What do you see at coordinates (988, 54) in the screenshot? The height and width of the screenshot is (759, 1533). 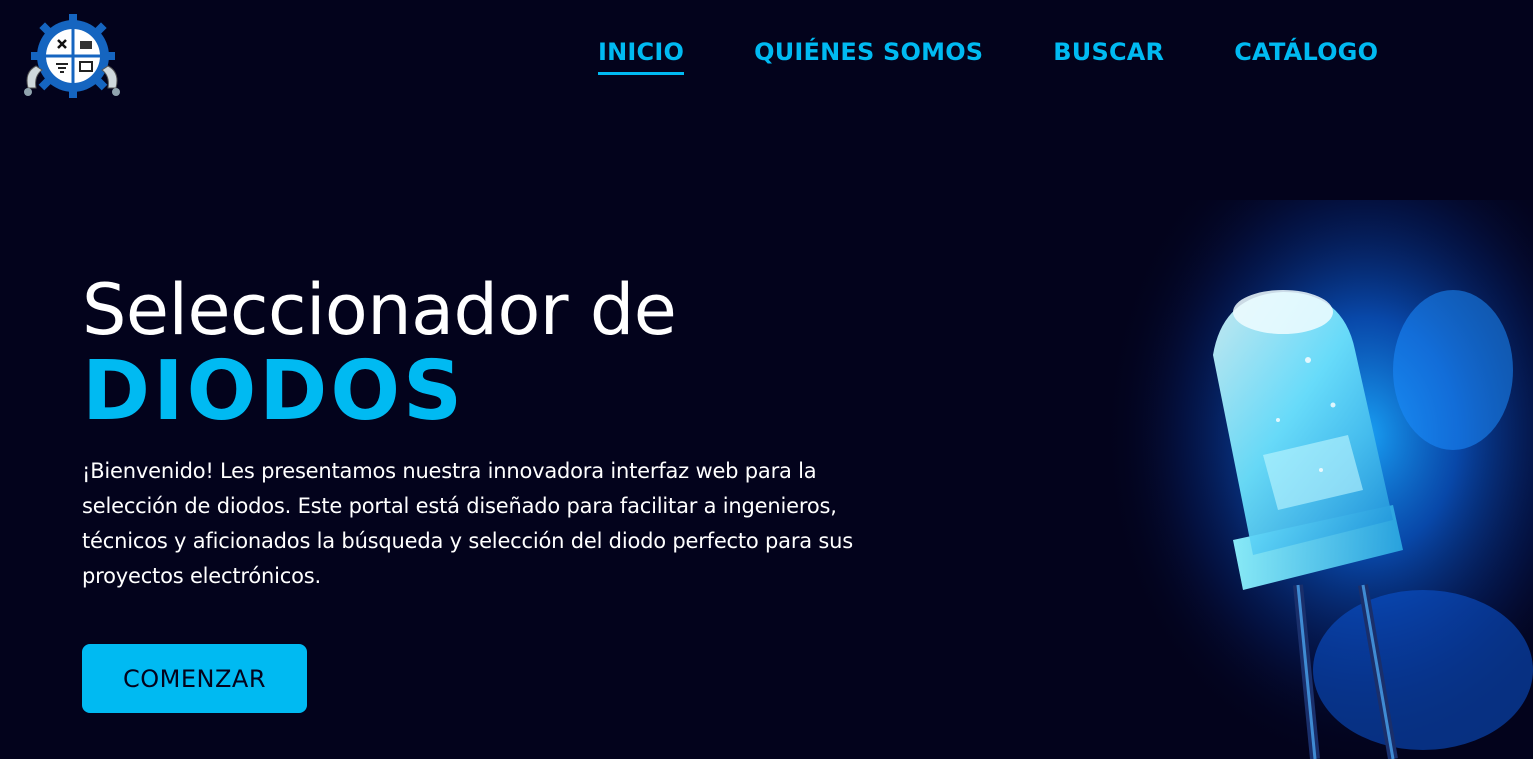 I see `main-nav: INICIO QUIÉNES SOMOS BUSCAR CATÁLOGO` at bounding box center [988, 54].